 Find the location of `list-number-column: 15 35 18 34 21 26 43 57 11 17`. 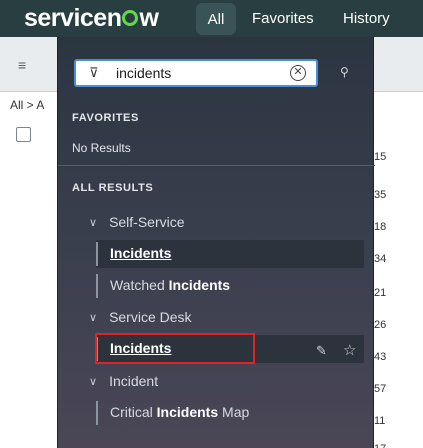

list-number-column: 15 35 18 34 21 26 43 57 11 17 is located at coordinates (398, 297).